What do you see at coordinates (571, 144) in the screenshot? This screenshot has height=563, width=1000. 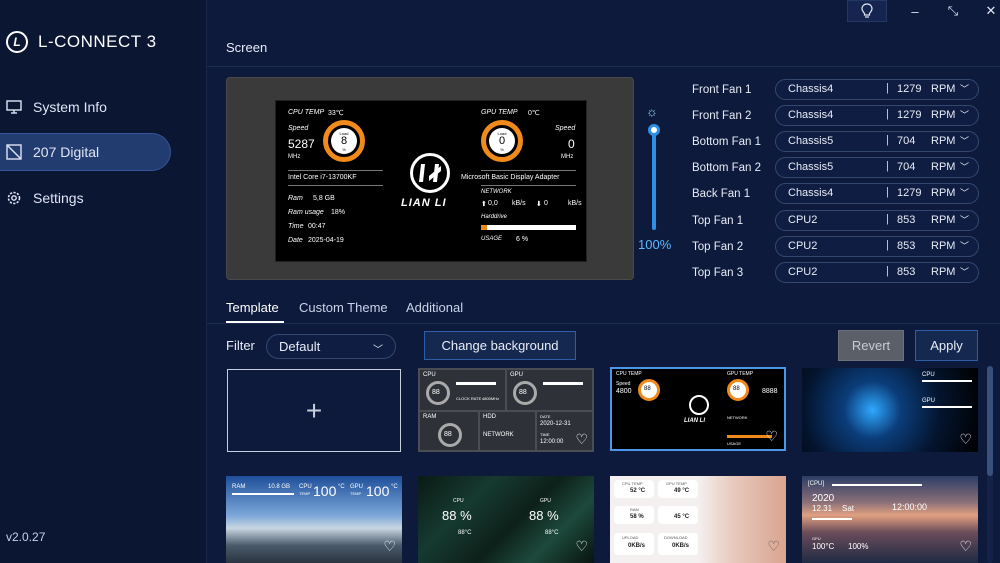 I see `gpu-speed-value: 0` at bounding box center [571, 144].